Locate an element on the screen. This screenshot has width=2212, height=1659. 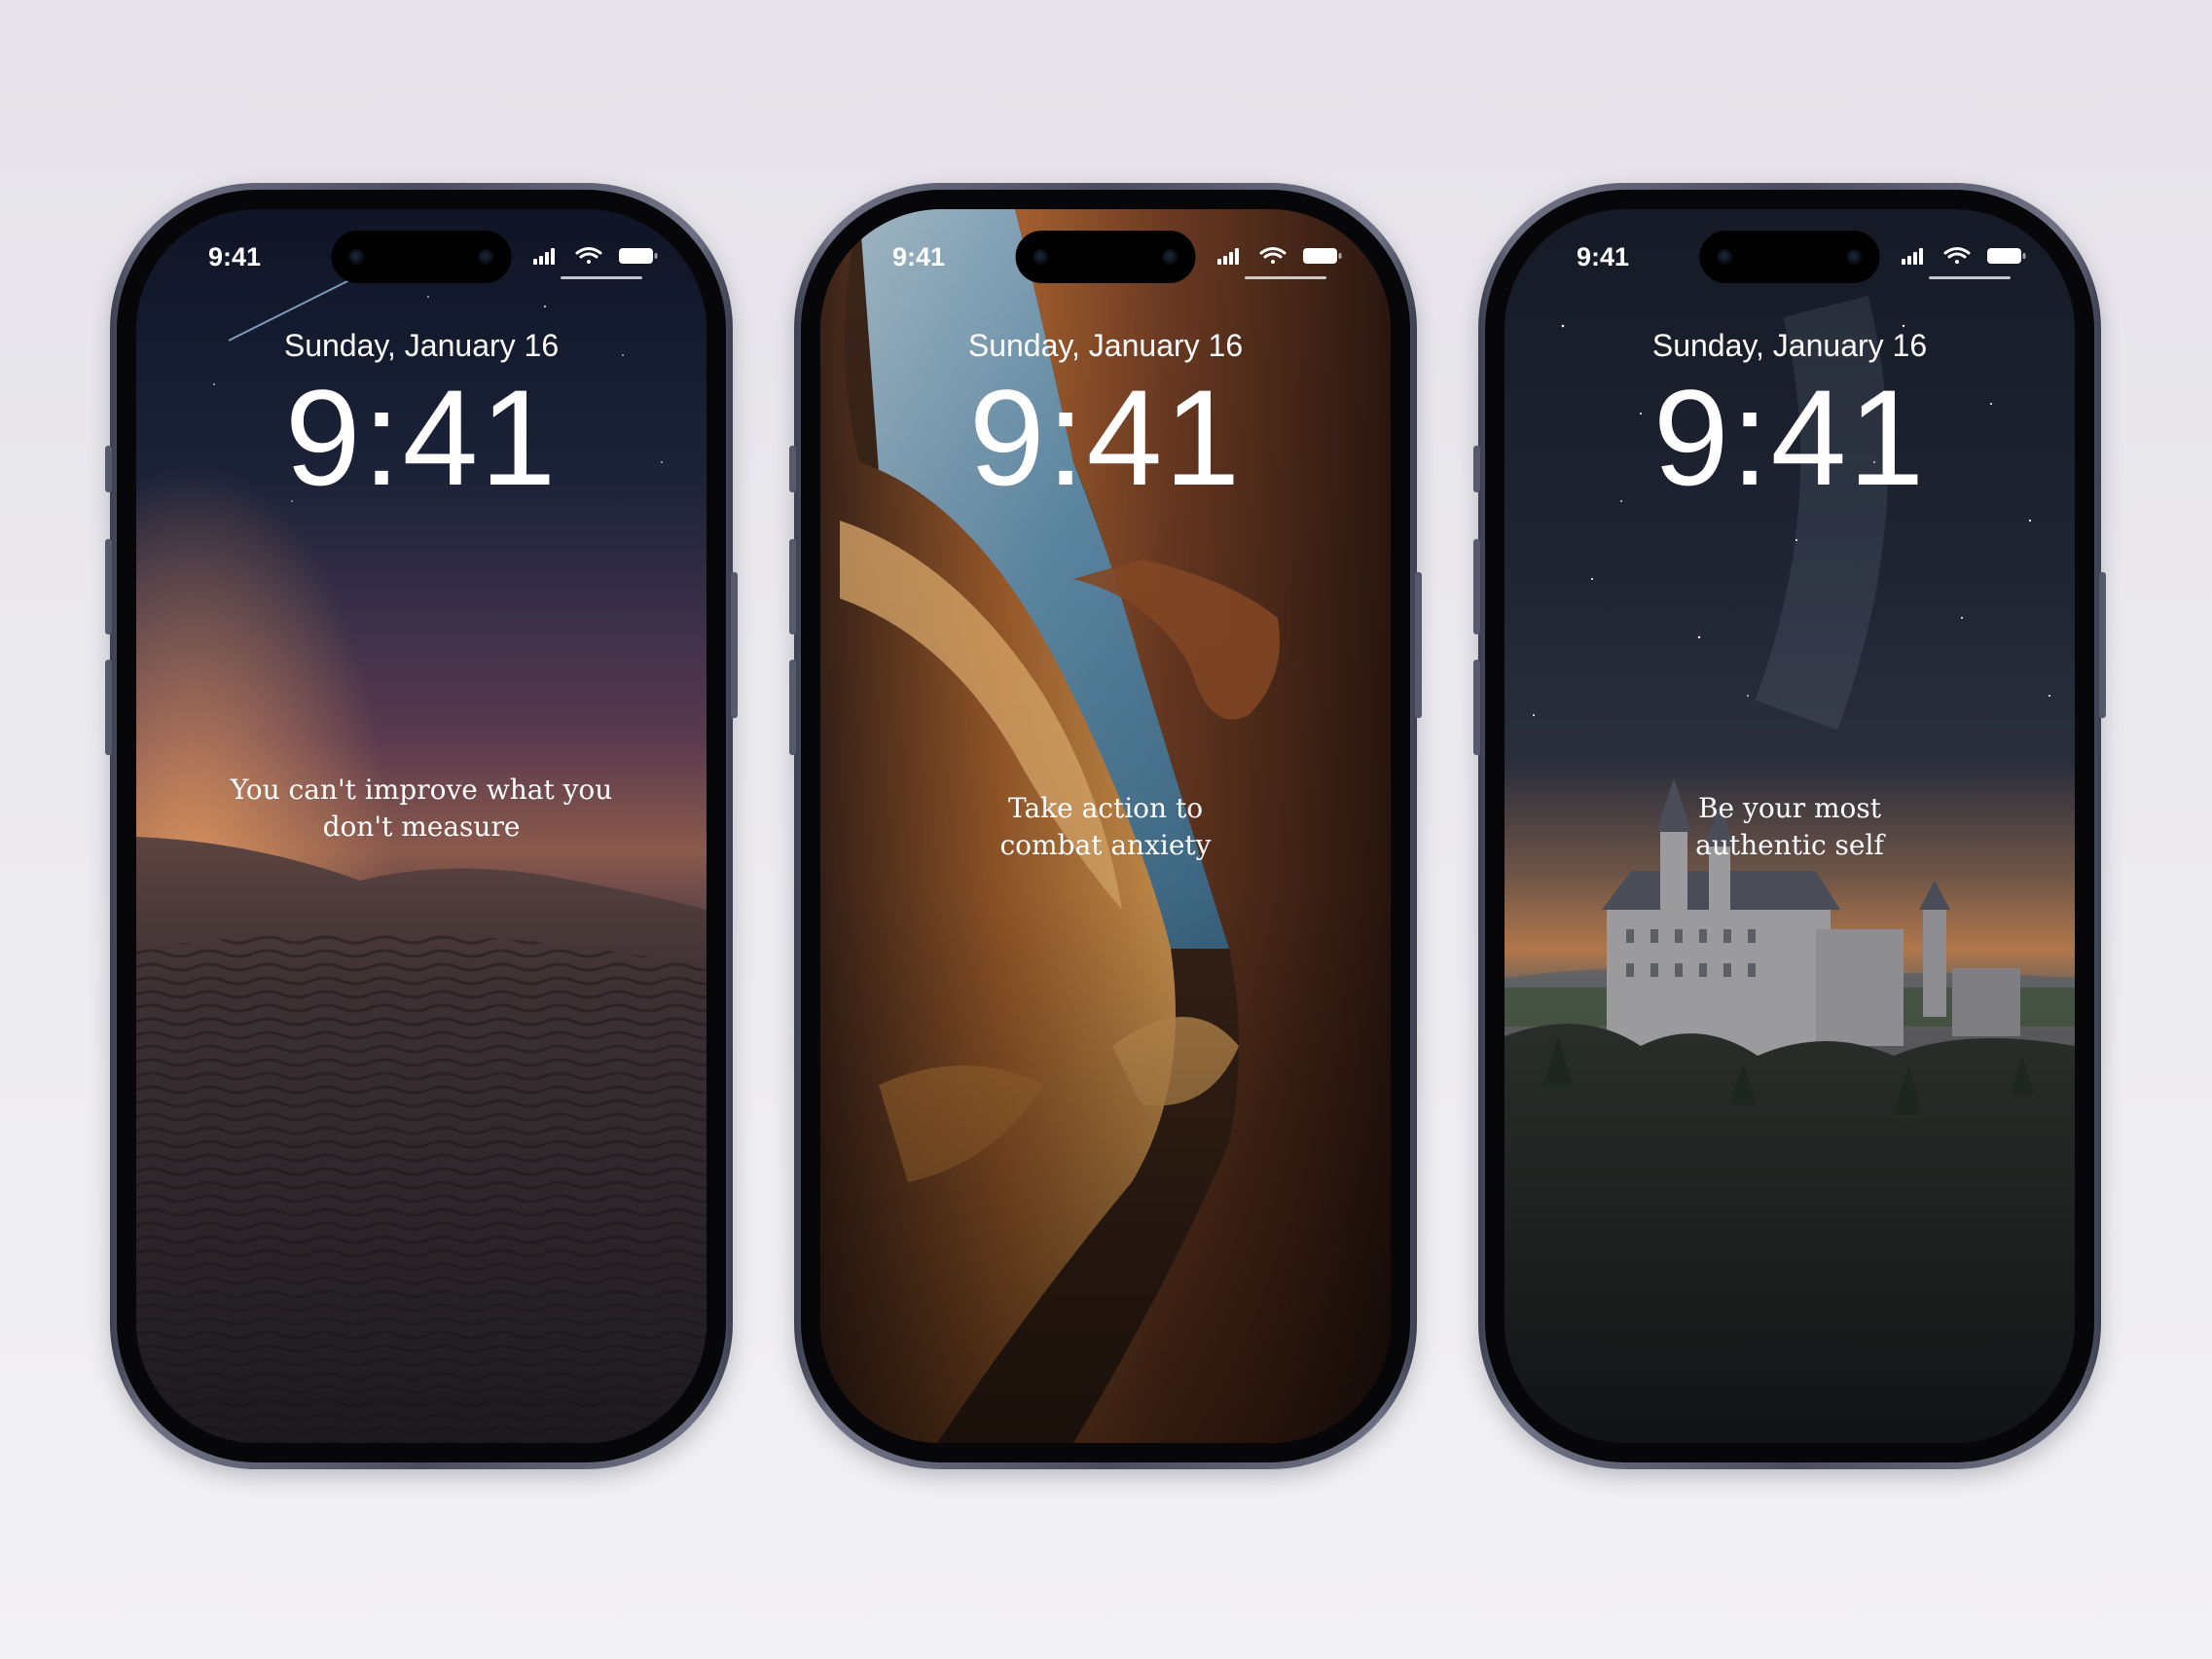
quote-text: Be your most authentic self is located at coordinates (1790, 826).